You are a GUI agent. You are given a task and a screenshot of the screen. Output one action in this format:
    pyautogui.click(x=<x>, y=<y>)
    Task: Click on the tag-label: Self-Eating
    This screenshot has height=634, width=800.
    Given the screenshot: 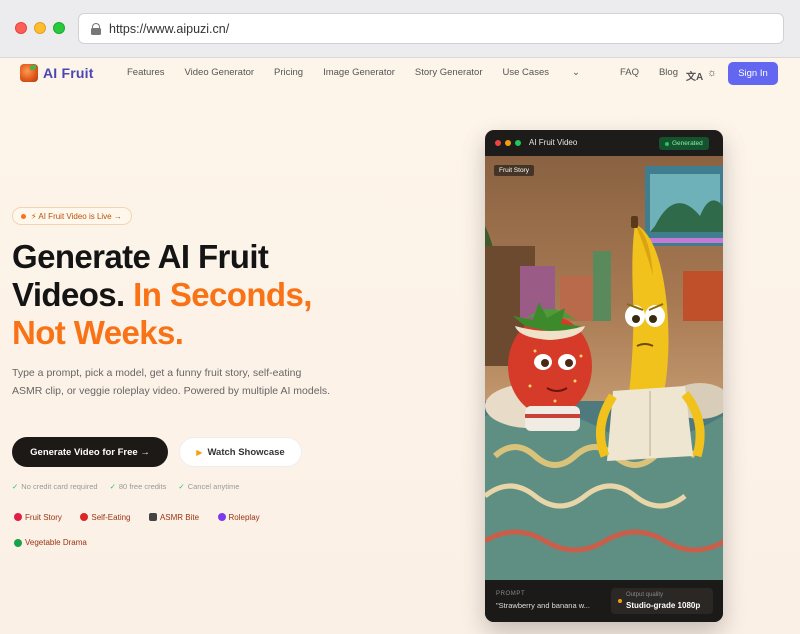 What is the action you would take?
    pyautogui.click(x=111, y=517)
    